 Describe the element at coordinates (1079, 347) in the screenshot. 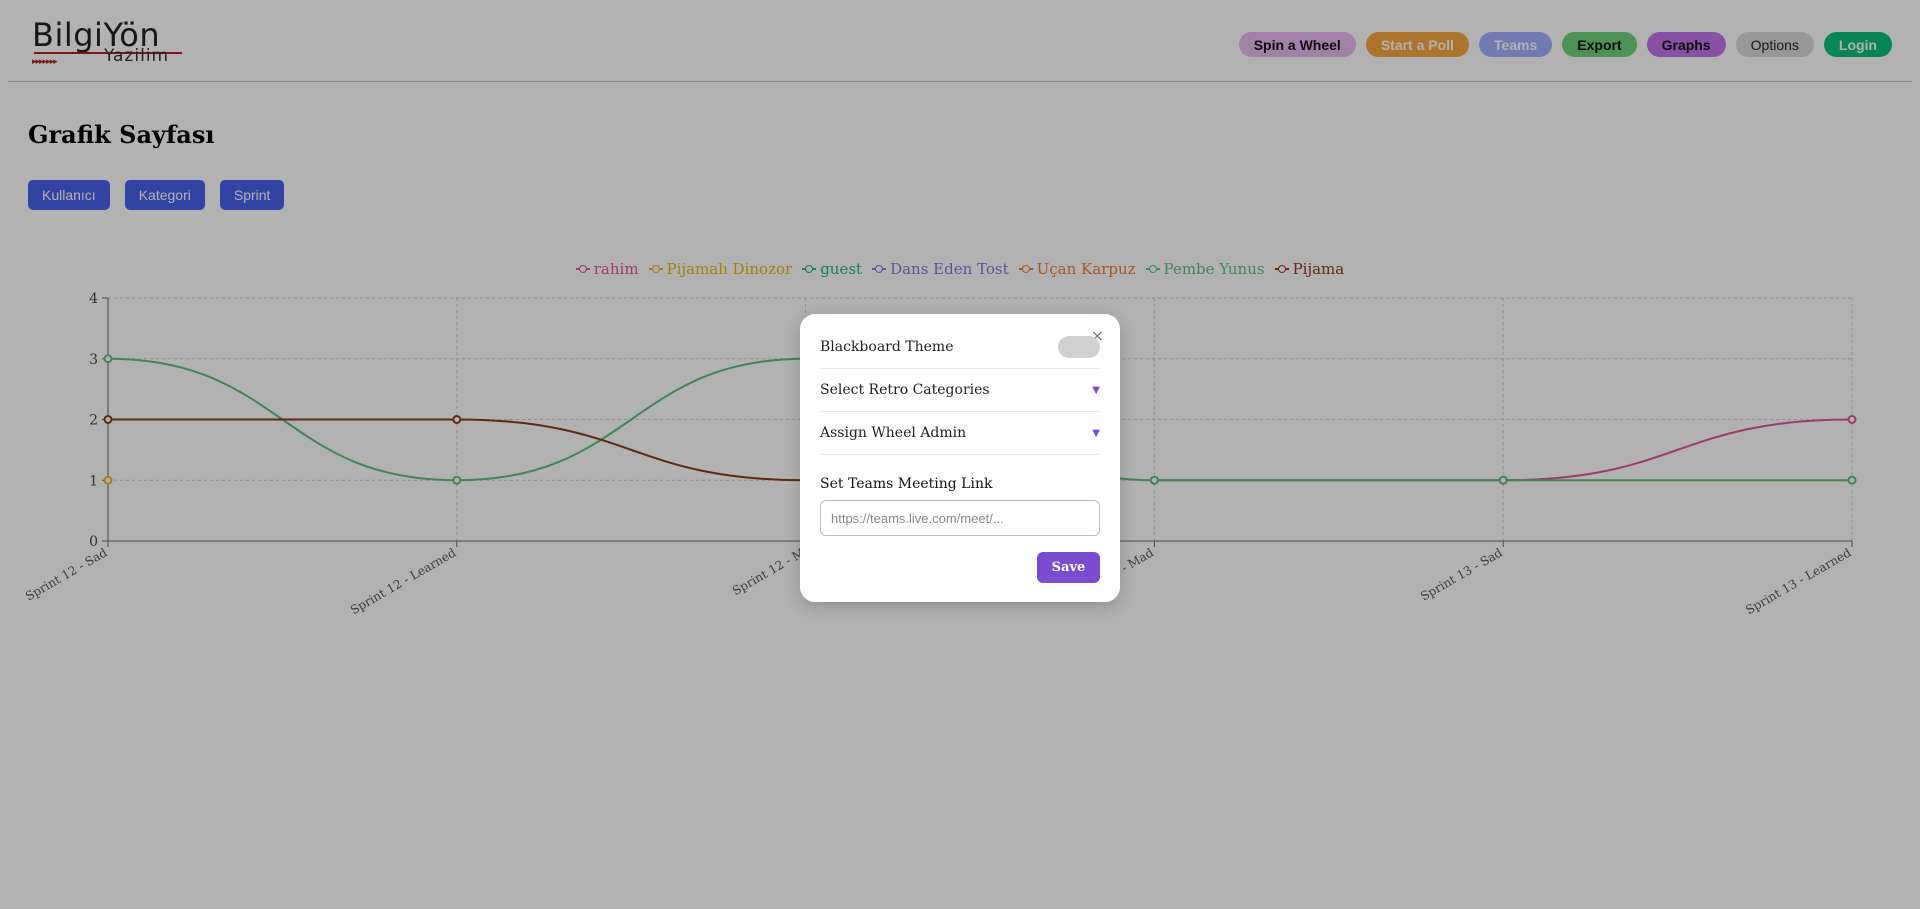

I see `blackboard-theme-toggle` at that location.